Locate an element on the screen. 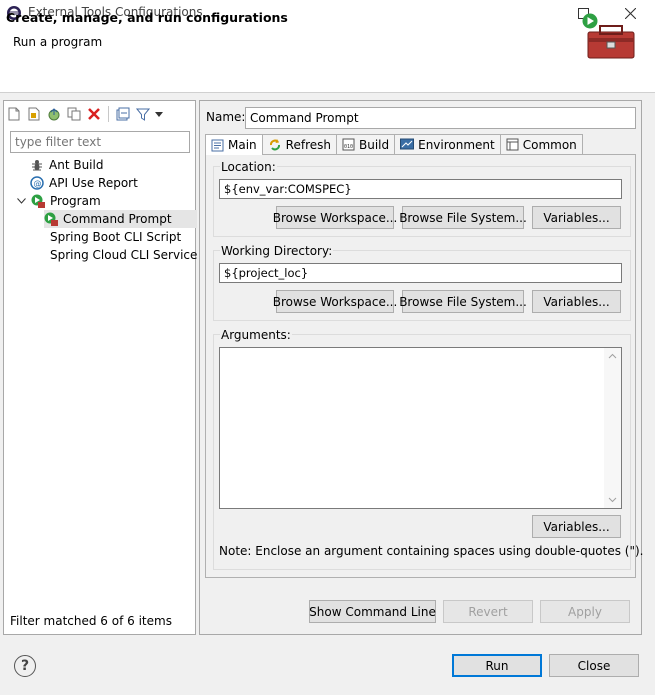 The height and width of the screenshot is (695, 655). ant-icon is located at coordinates (37, 165).